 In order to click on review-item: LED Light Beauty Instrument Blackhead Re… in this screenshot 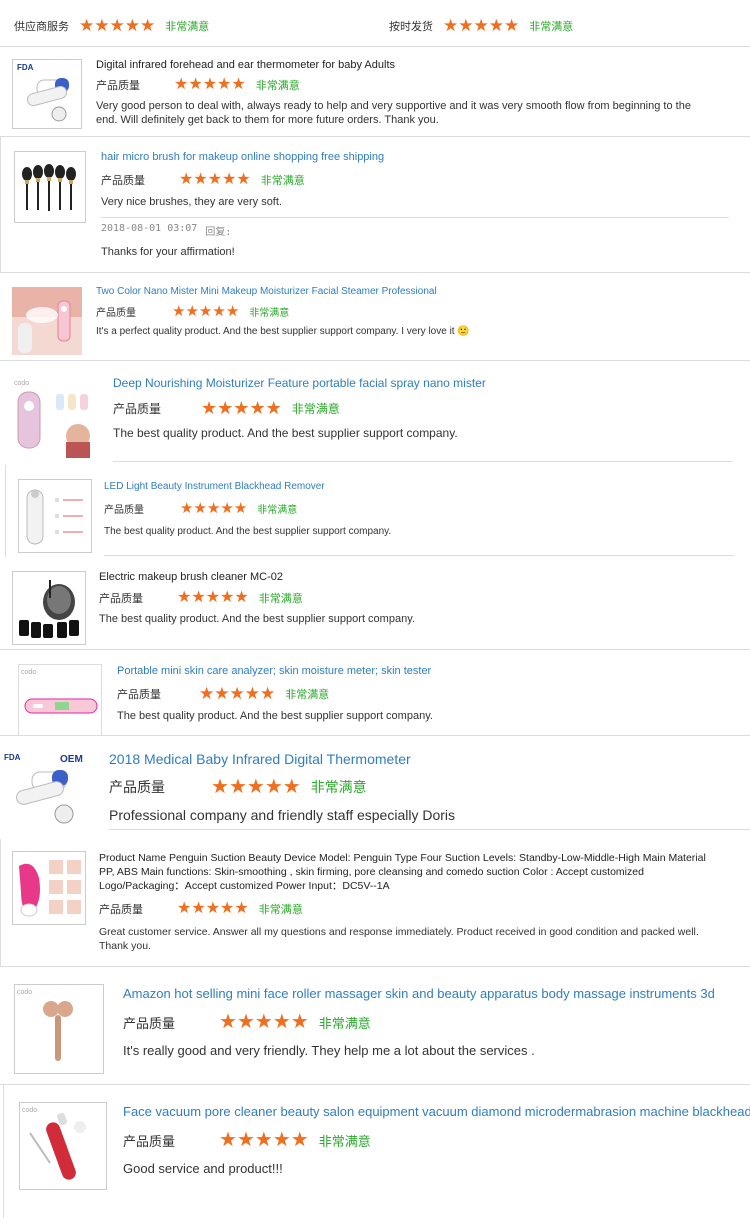, I will do `click(375, 511)`.